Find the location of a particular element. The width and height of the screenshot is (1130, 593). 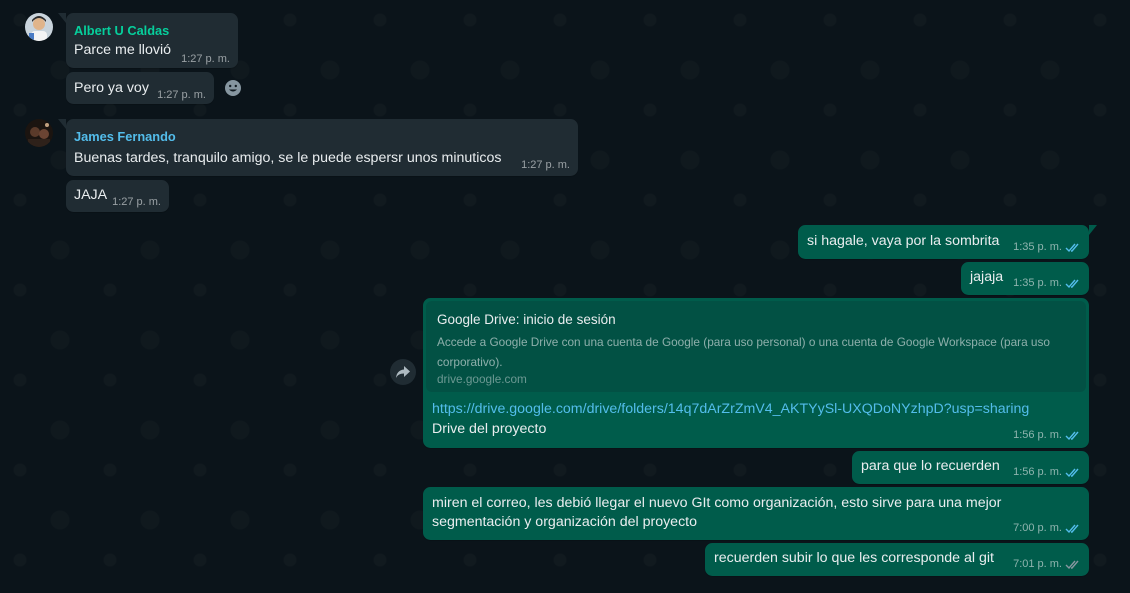

avatar-james is located at coordinates (39, 133).